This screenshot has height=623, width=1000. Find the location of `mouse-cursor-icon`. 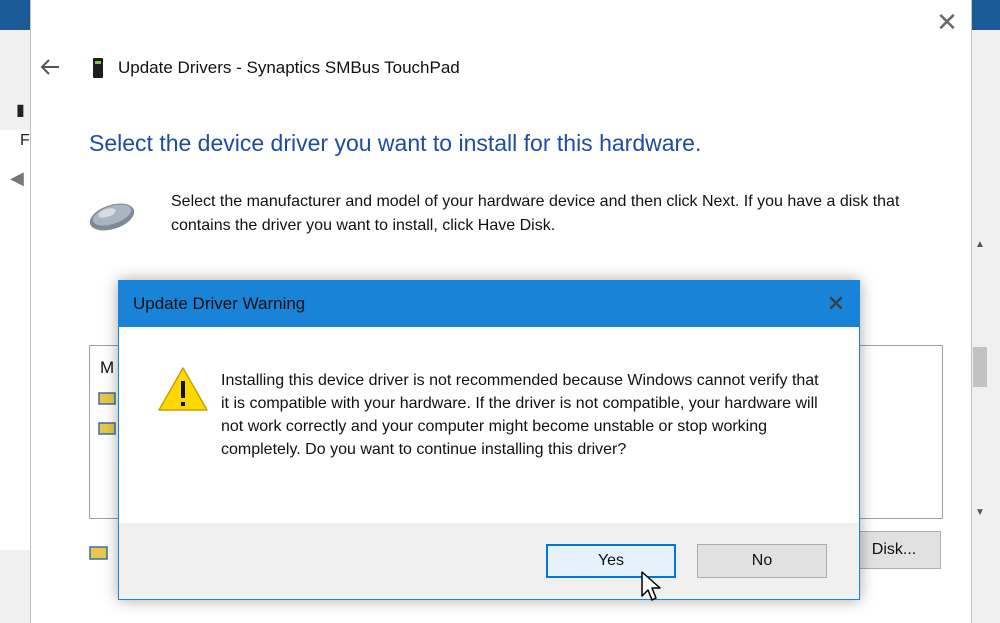

mouse-cursor-icon is located at coordinates (651, 586).